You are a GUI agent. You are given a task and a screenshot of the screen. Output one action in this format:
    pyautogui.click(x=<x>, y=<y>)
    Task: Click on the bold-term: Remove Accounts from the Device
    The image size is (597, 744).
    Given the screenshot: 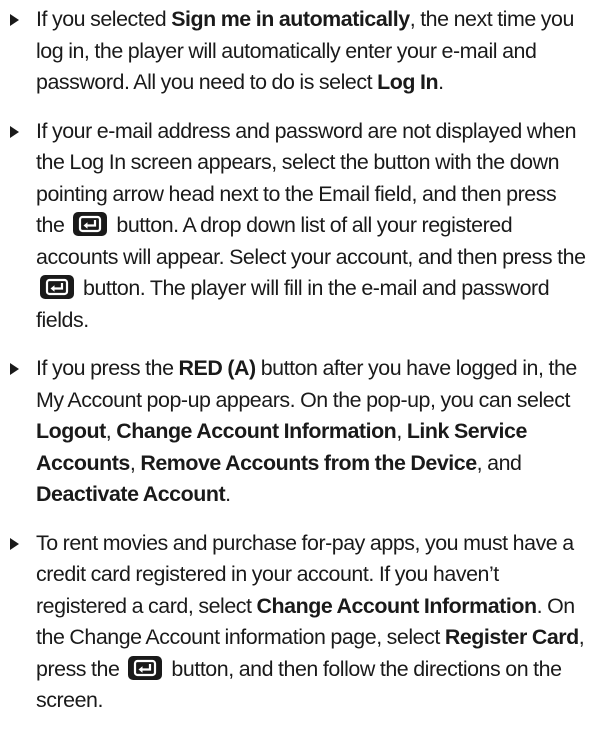 What is the action you would take?
    pyautogui.click(x=308, y=462)
    